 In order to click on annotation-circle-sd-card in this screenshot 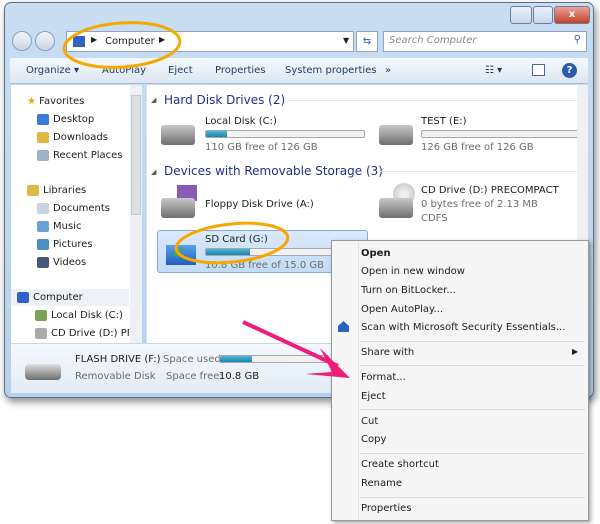, I will do `click(232, 243)`.